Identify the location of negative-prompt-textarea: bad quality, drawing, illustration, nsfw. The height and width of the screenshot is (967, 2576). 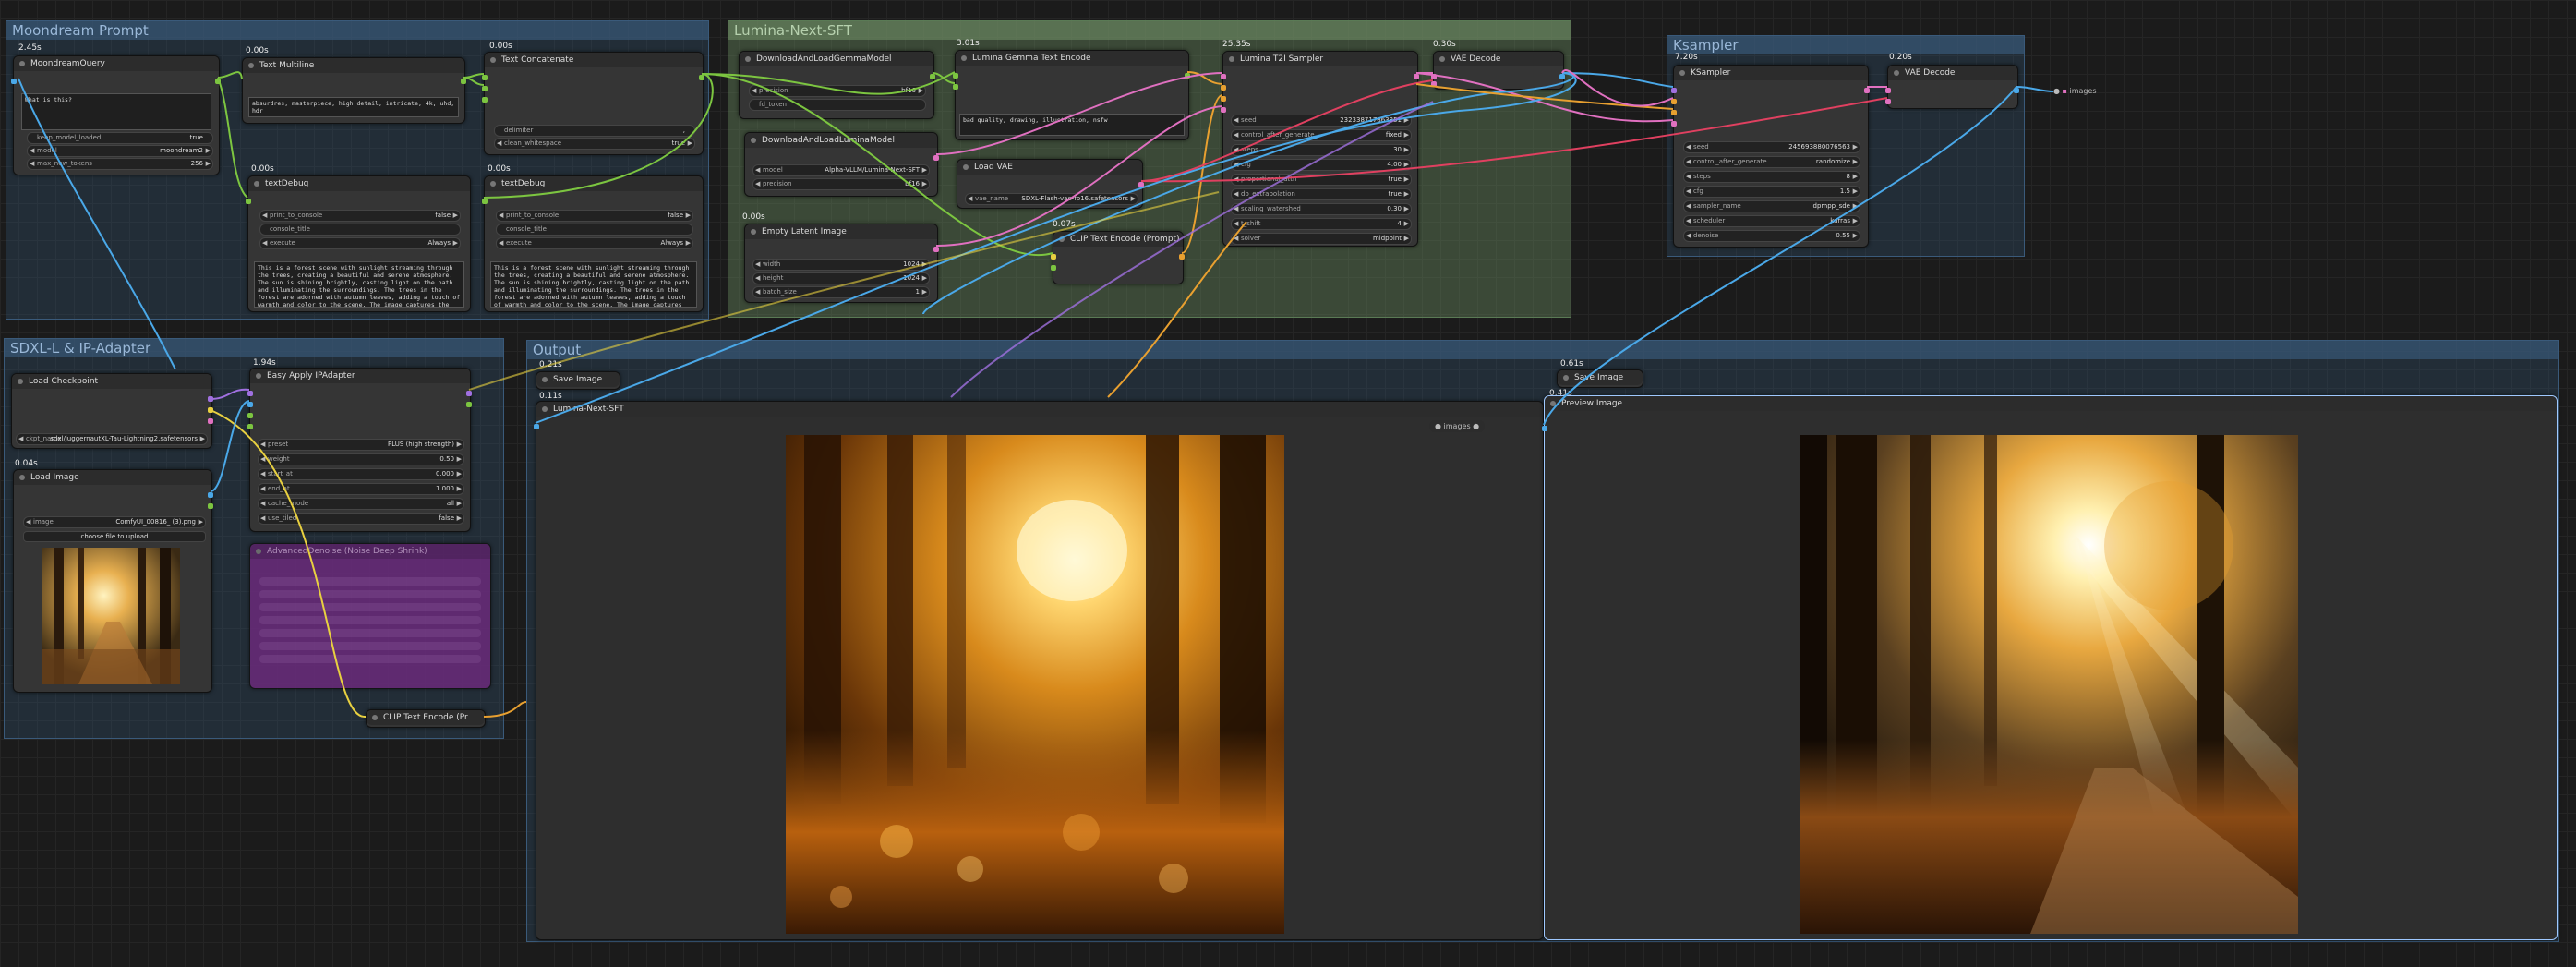
(1072, 125).